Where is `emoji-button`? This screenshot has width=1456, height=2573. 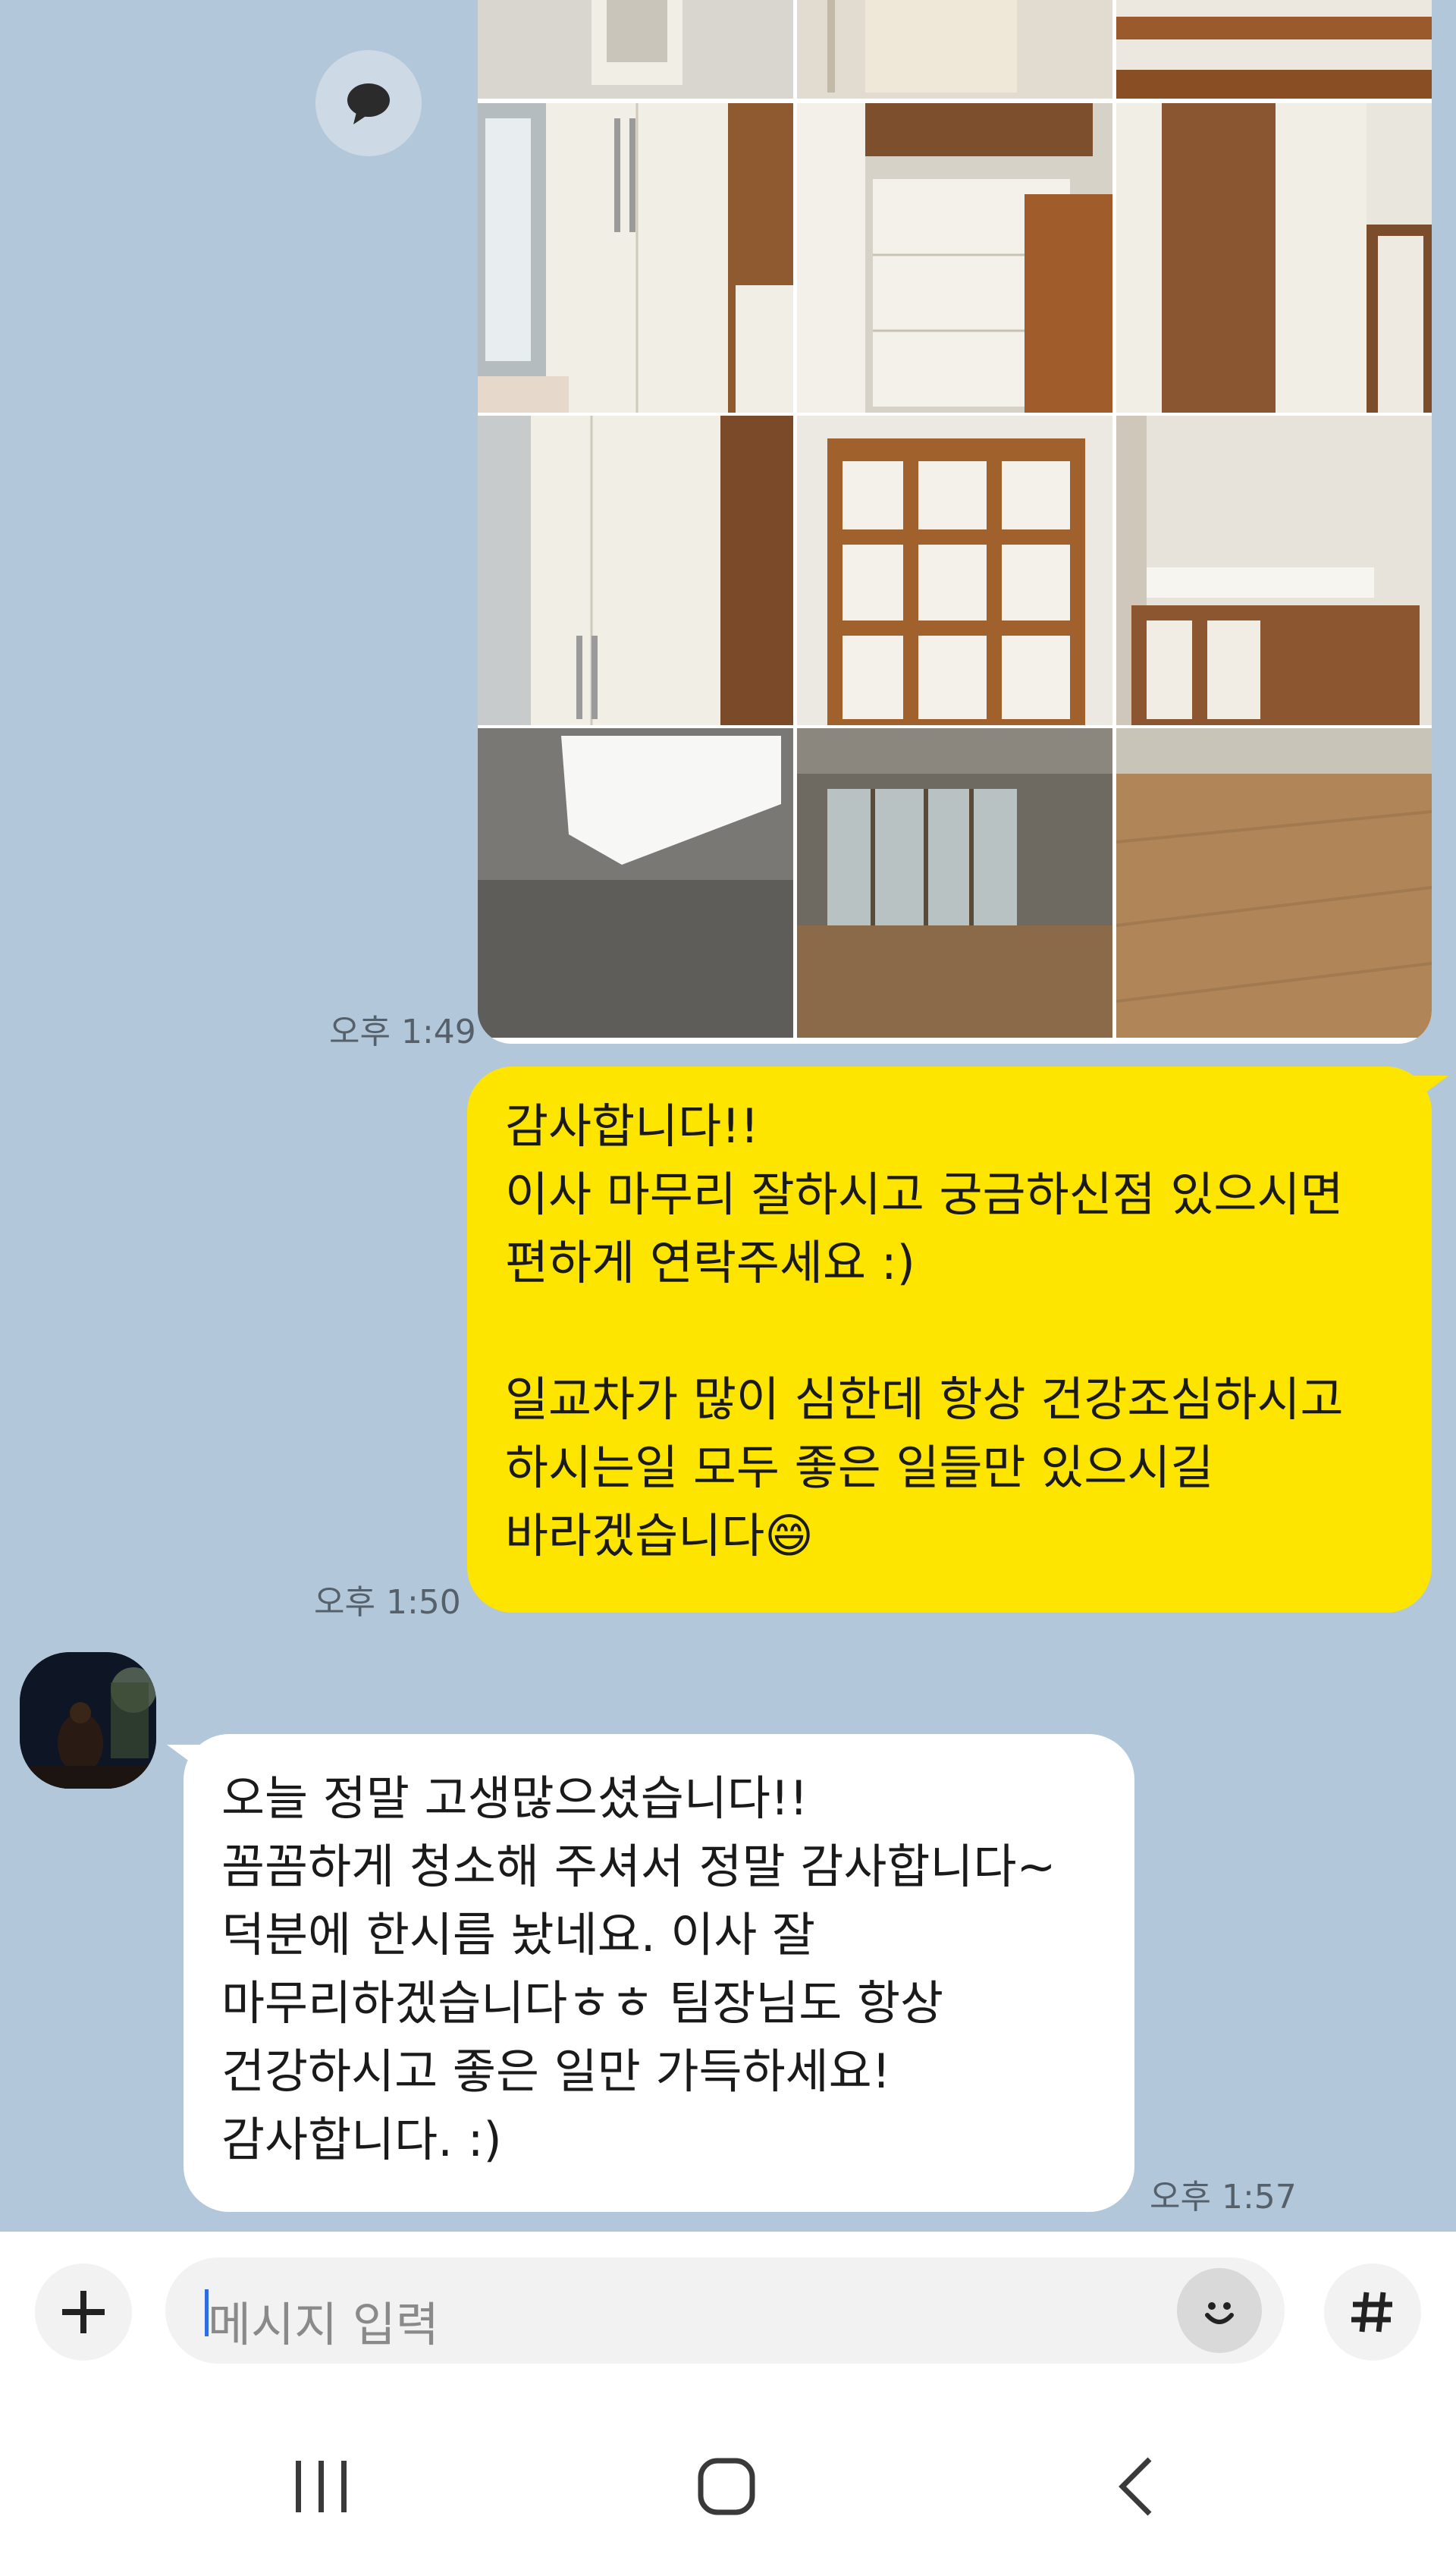
emoji-button is located at coordinates (1219, 2310).